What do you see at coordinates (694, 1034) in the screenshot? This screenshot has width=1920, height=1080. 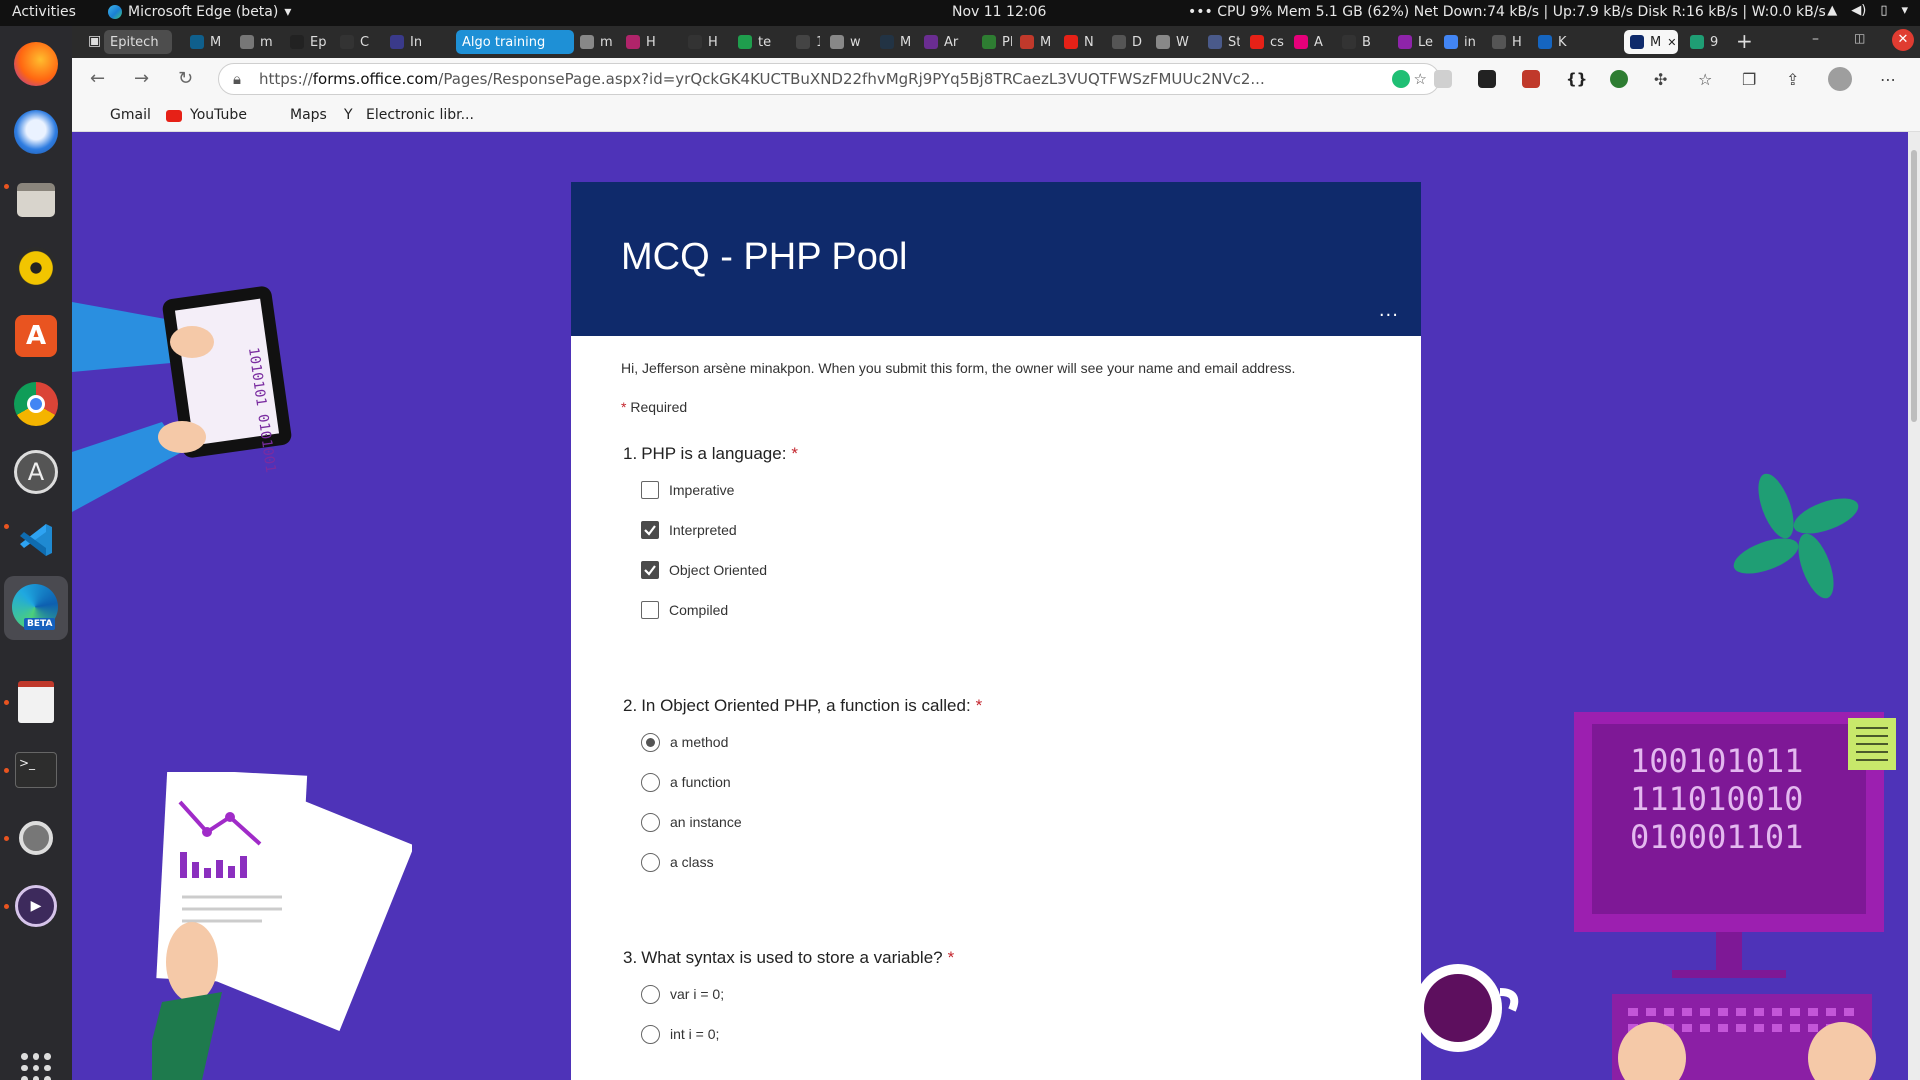 I see `option-label: int i = 0;` at bounding box center [694, 1034].